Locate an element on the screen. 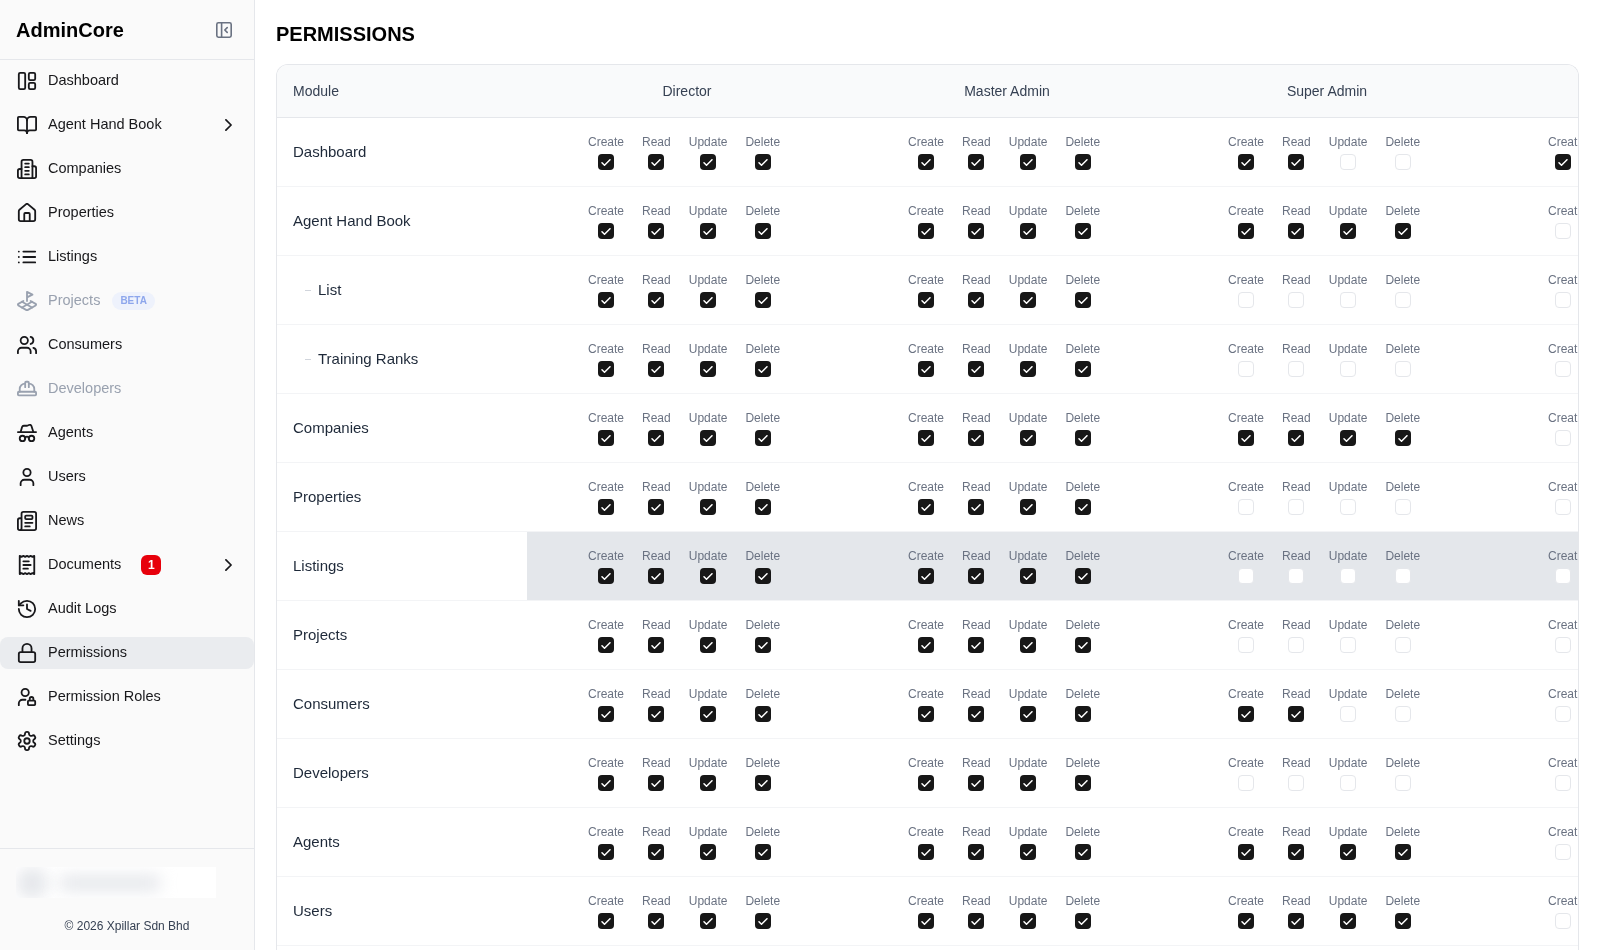 The height and width of the screenshot is (950, 1600). nav-item: Documents 1 is located at coordinates (127, 565).